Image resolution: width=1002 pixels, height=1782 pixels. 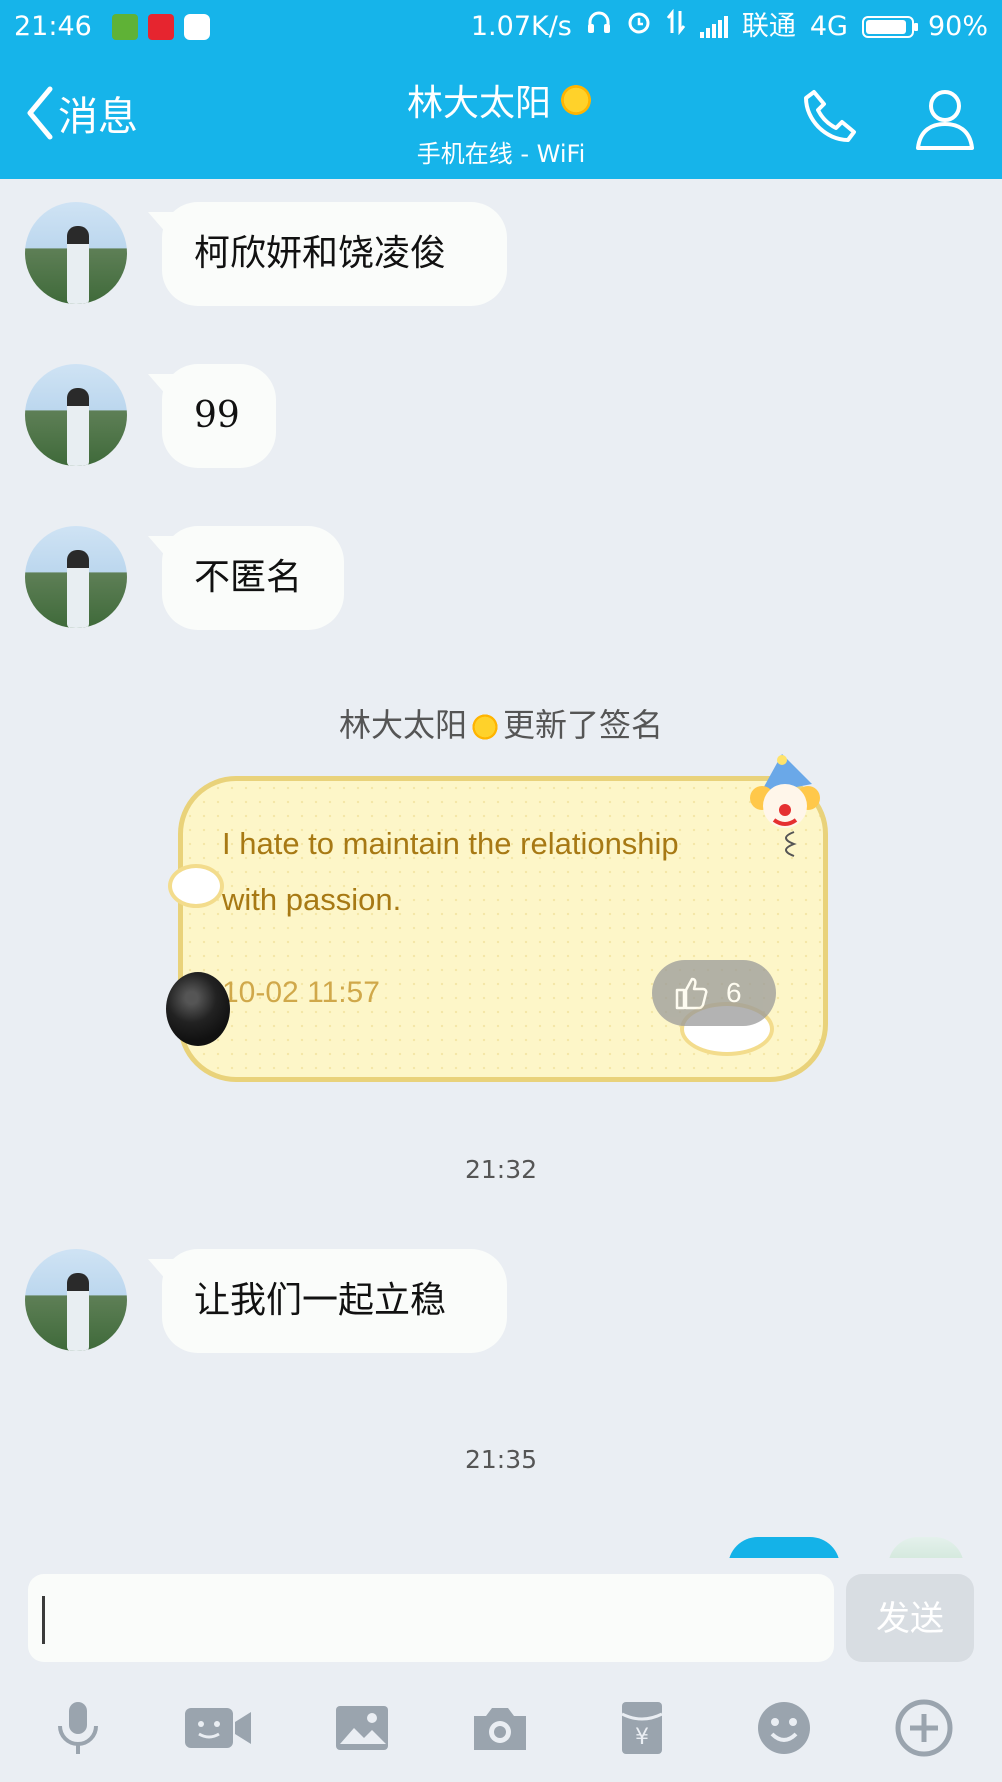 I want to click on security-app-icon, so click(x=124, y=27).